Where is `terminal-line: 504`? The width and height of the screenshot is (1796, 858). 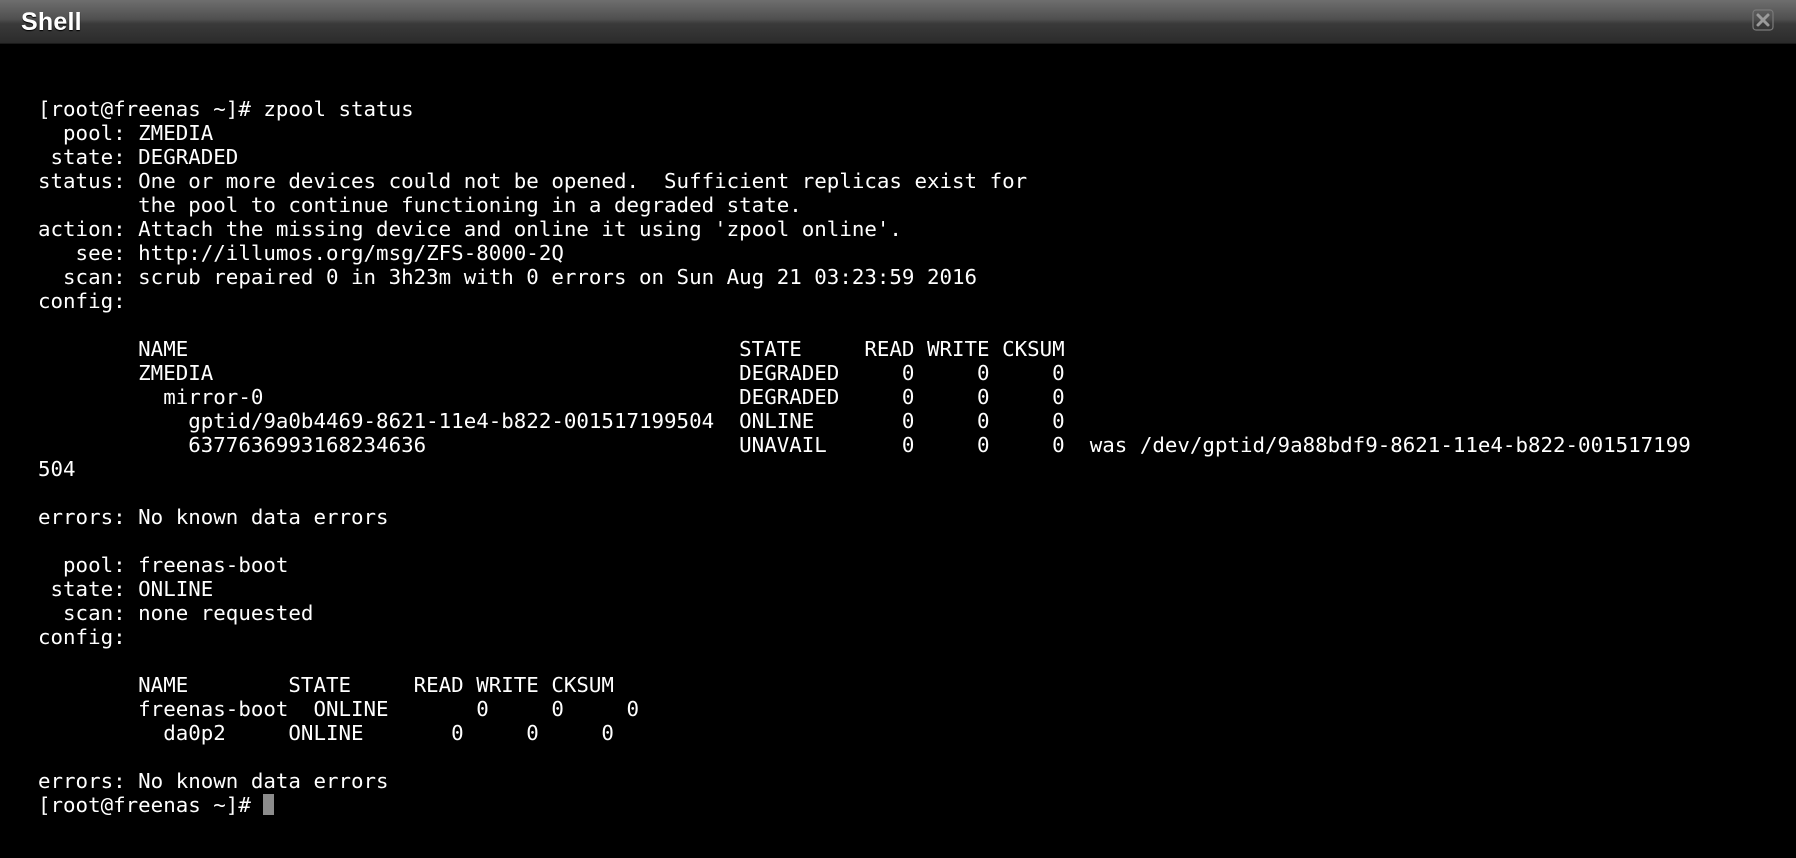 terminal-line: 504 is located at coordinates (57, 469).